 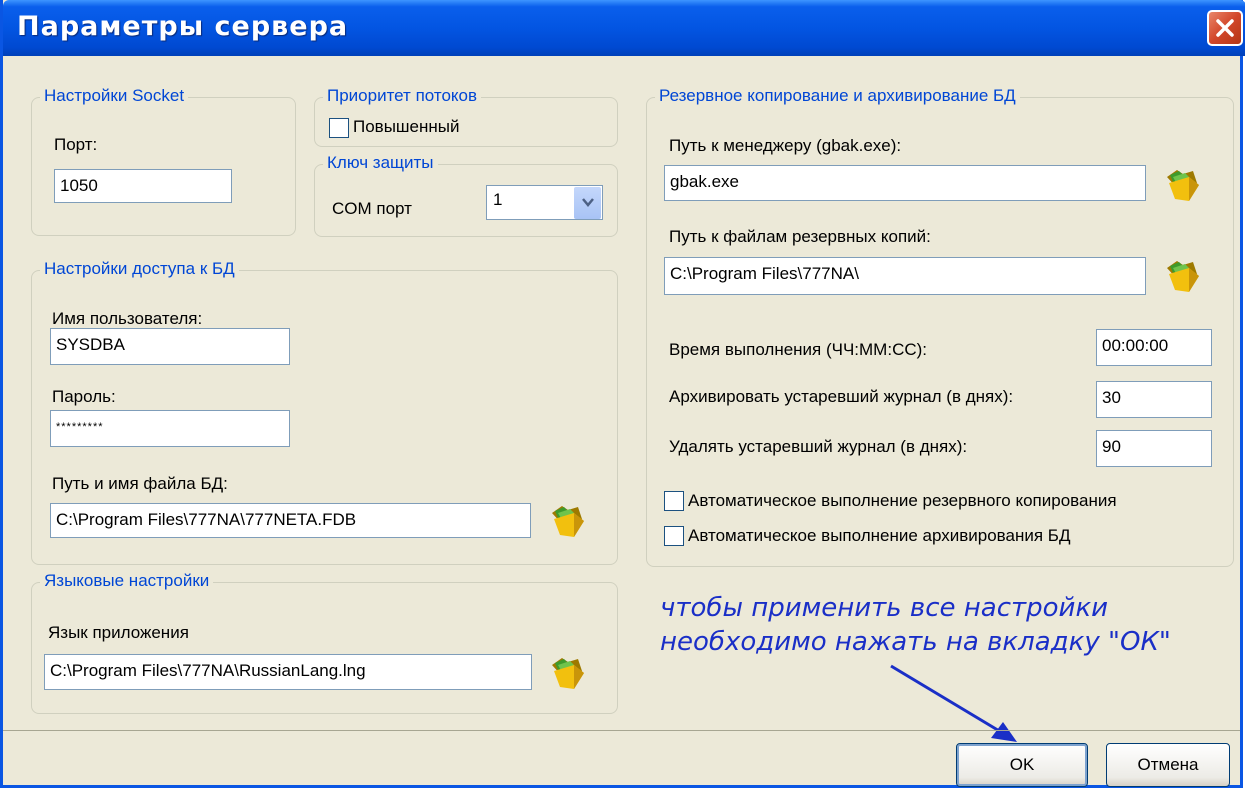 I want to click on gbak-path-label: Путь к менеджеру (gbak.exe):, so click(x=785, y=145).